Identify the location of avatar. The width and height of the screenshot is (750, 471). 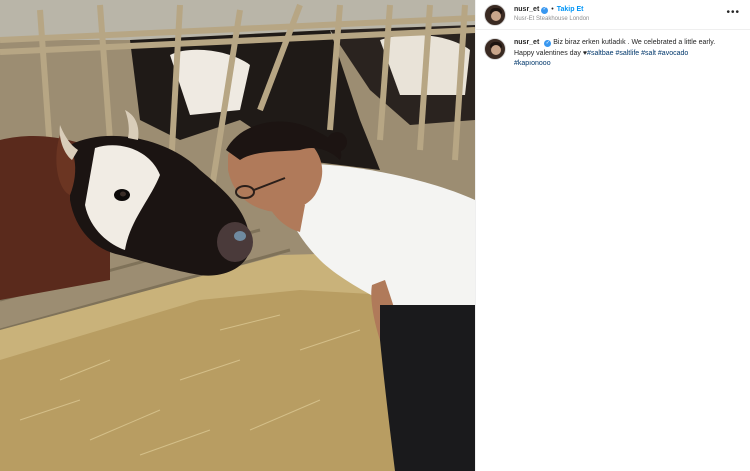
(495, 14).